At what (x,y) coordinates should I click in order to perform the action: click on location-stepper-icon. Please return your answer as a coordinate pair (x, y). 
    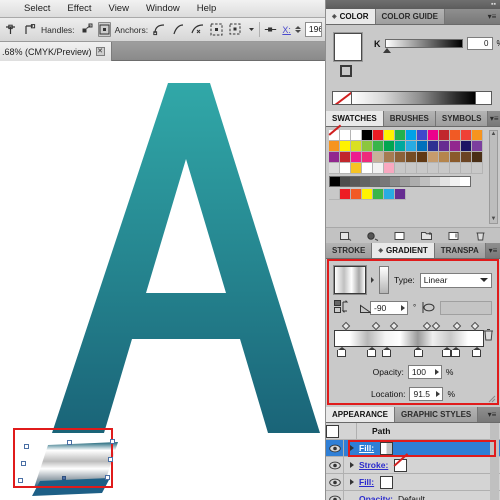
    Looking at the image, I should click on (438, 394).